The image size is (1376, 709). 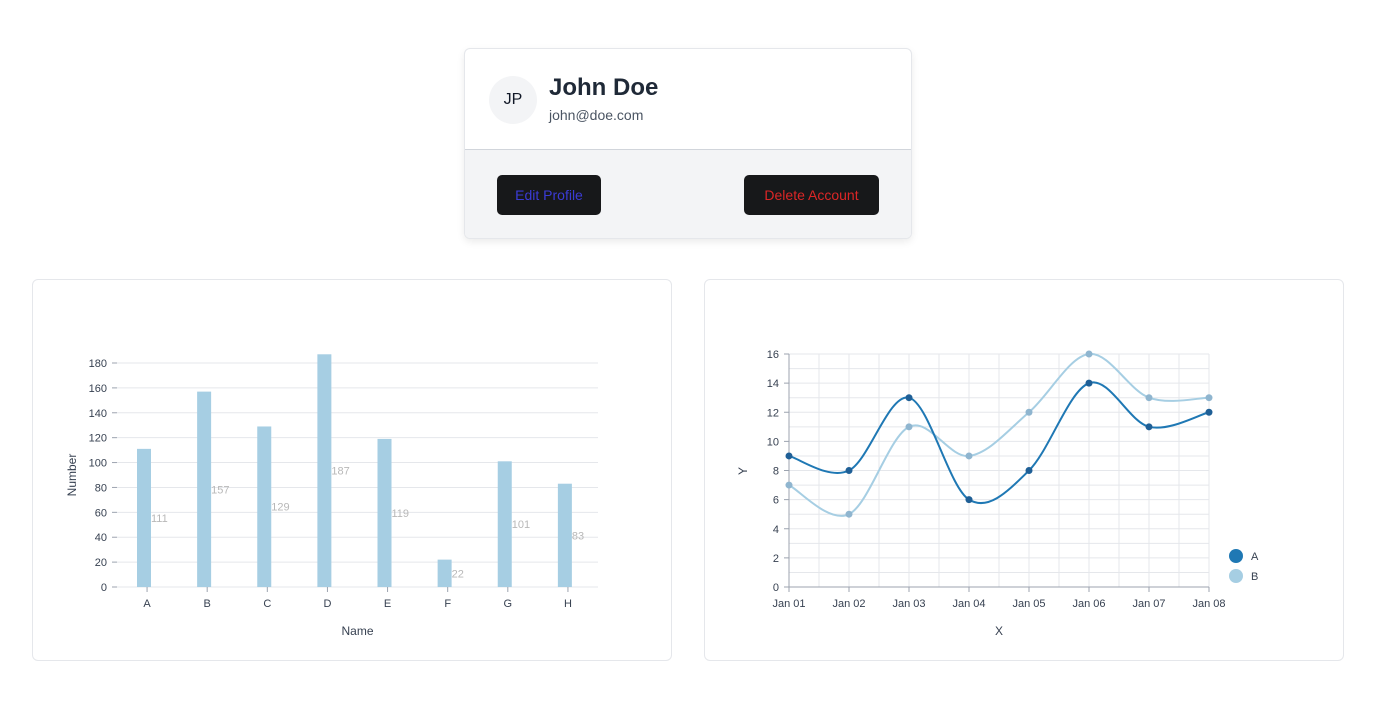 What do you see at coordinates (1255, 557) in the screenshot?
I see `legend-label-a: A` at bounding box center [1255, 557].